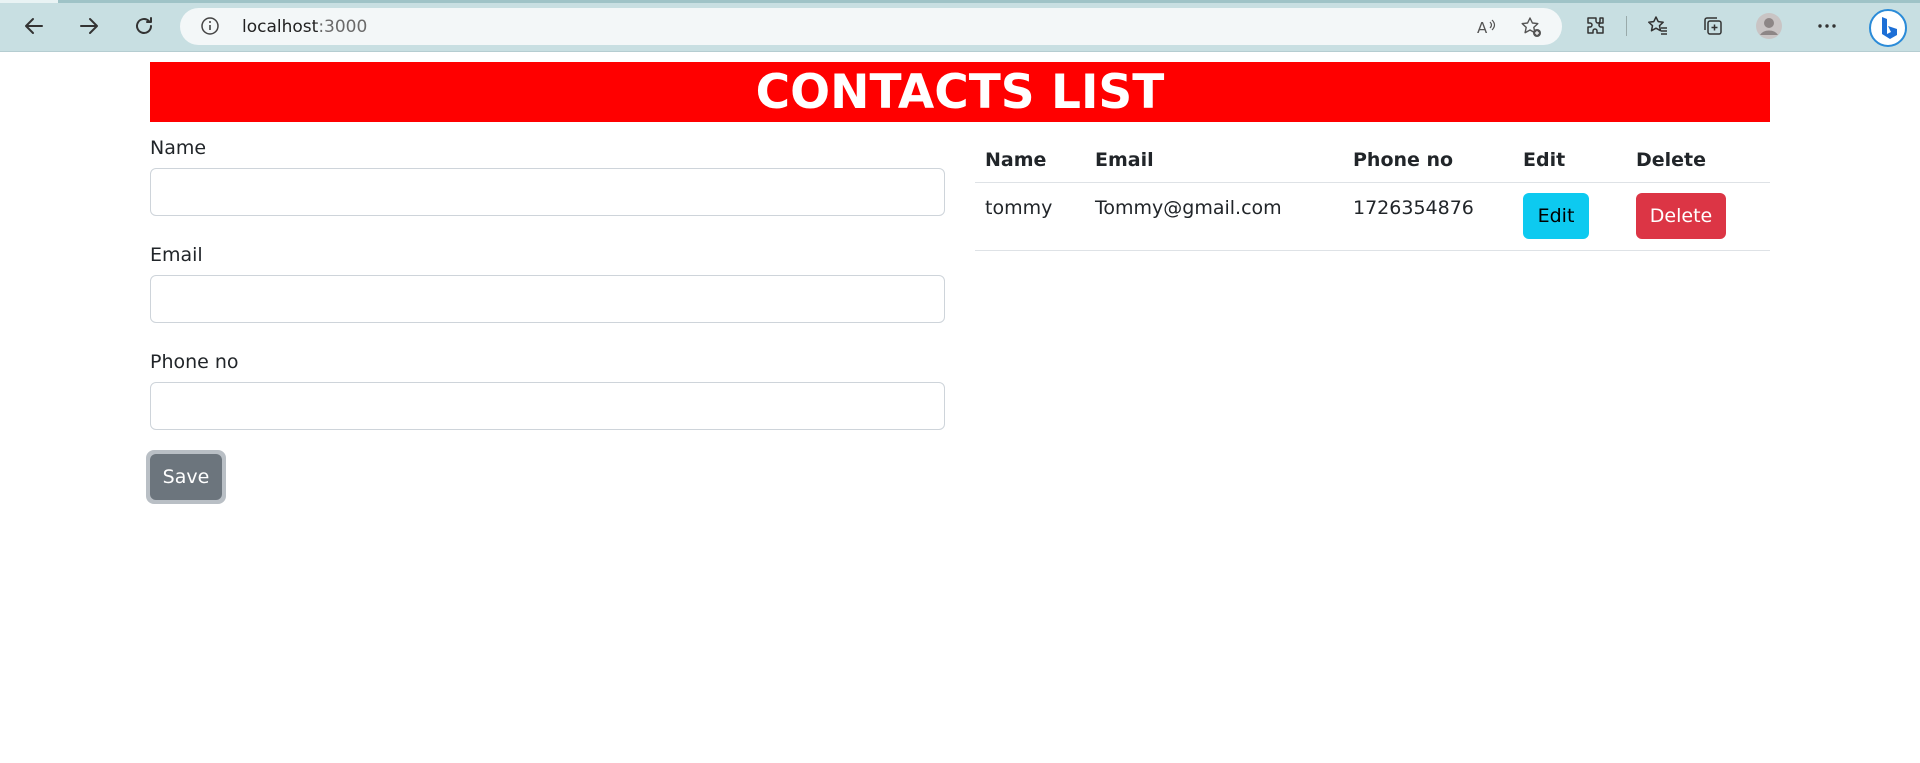 Image resolution: width=1920 pixels, height=763 pixels. What do you see at coordinates (1556, 215) in the screenshot?
I see `edit-button: Edit` at bounding box center [1556, 215].